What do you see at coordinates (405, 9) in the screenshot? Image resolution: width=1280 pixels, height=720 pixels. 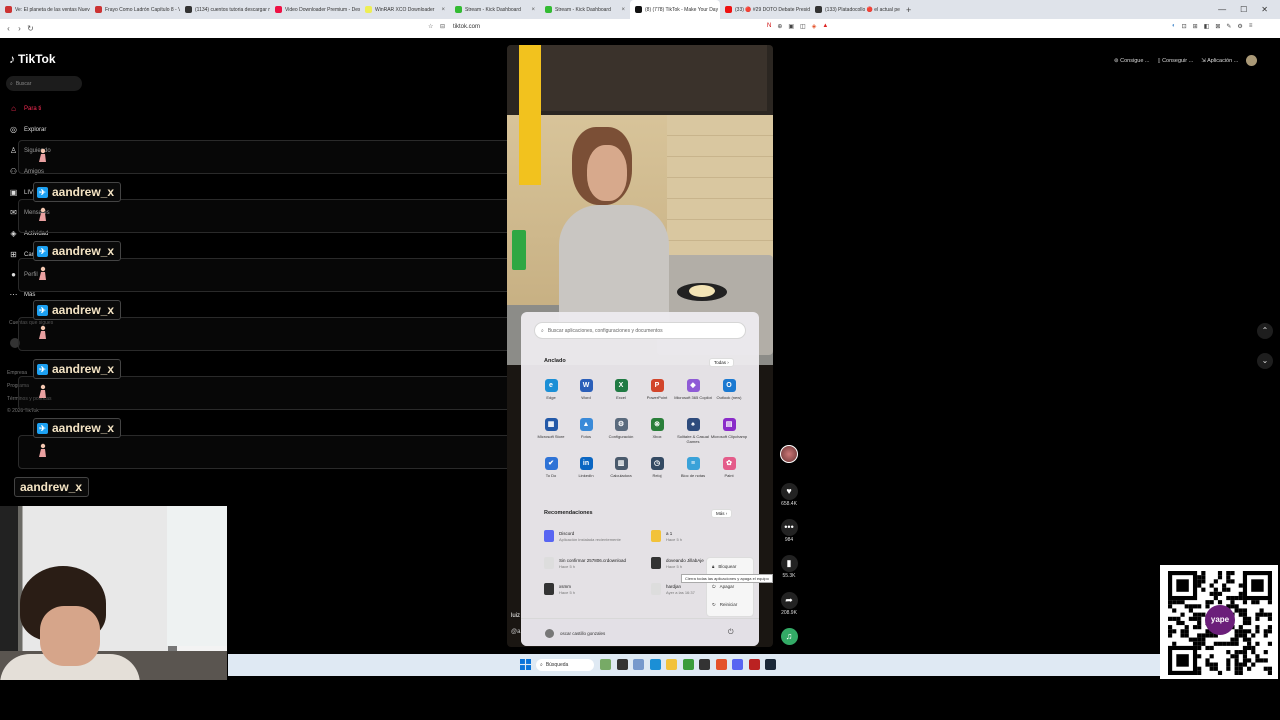 I see `browser-tab: WinRAR XCO Downloader ×` at bounding box center [405, 9].